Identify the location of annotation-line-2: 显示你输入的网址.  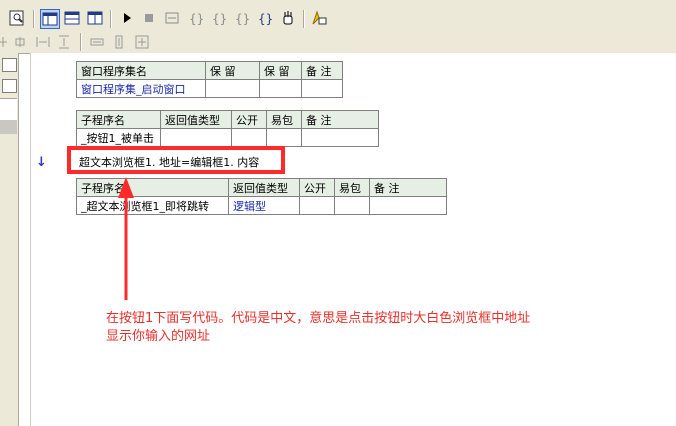
(158, 336).